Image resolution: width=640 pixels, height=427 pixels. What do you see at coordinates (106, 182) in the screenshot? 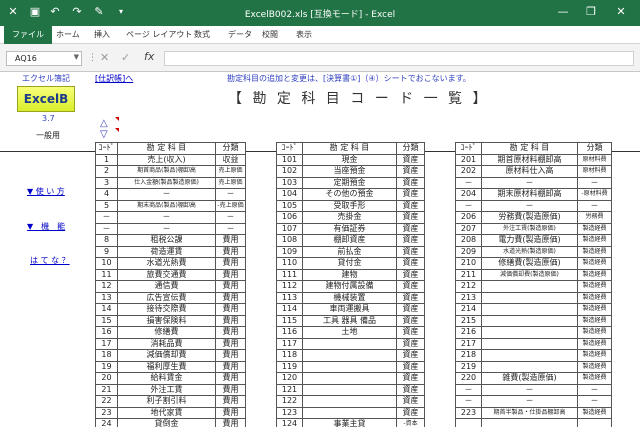
I see `account-code-cell: 3` at bounding box center [106, 182].